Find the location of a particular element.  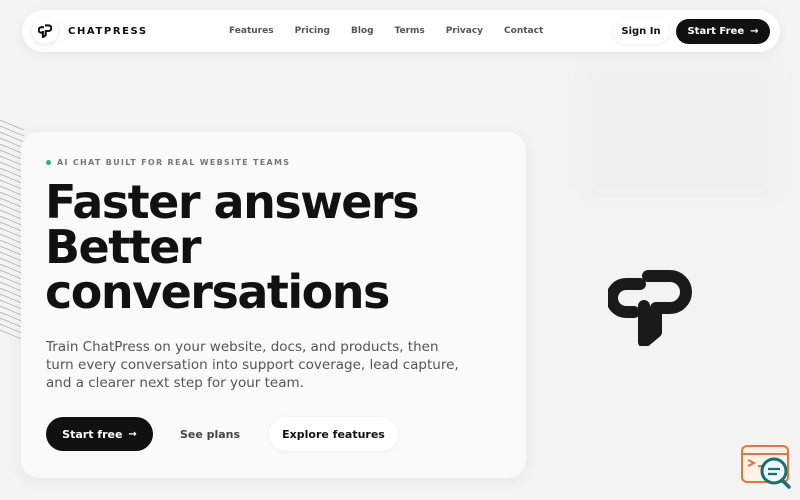

sign-in-button: Sign In is located at coordinates (641, 31).